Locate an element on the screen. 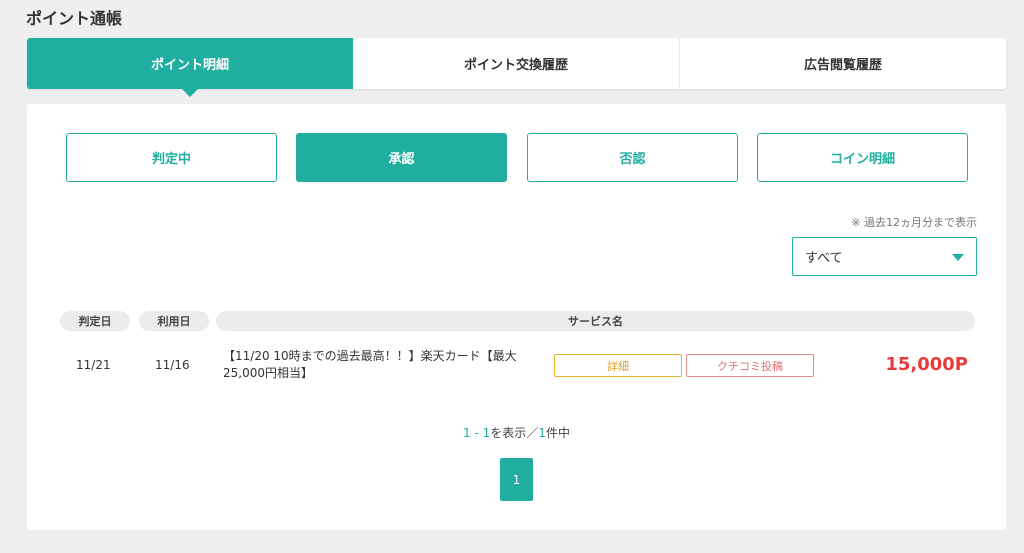 The width and height of the screenshot is (1024, 553). review-post-button: クチコミ投稿 is located at coordinates (750, 365).